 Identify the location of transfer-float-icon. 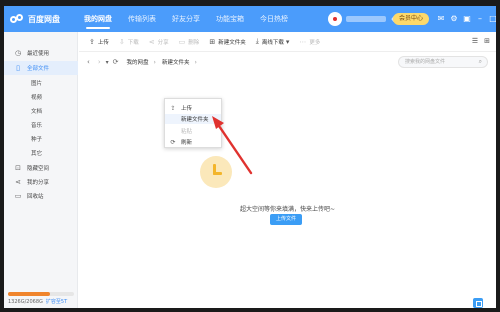
(478, 303).